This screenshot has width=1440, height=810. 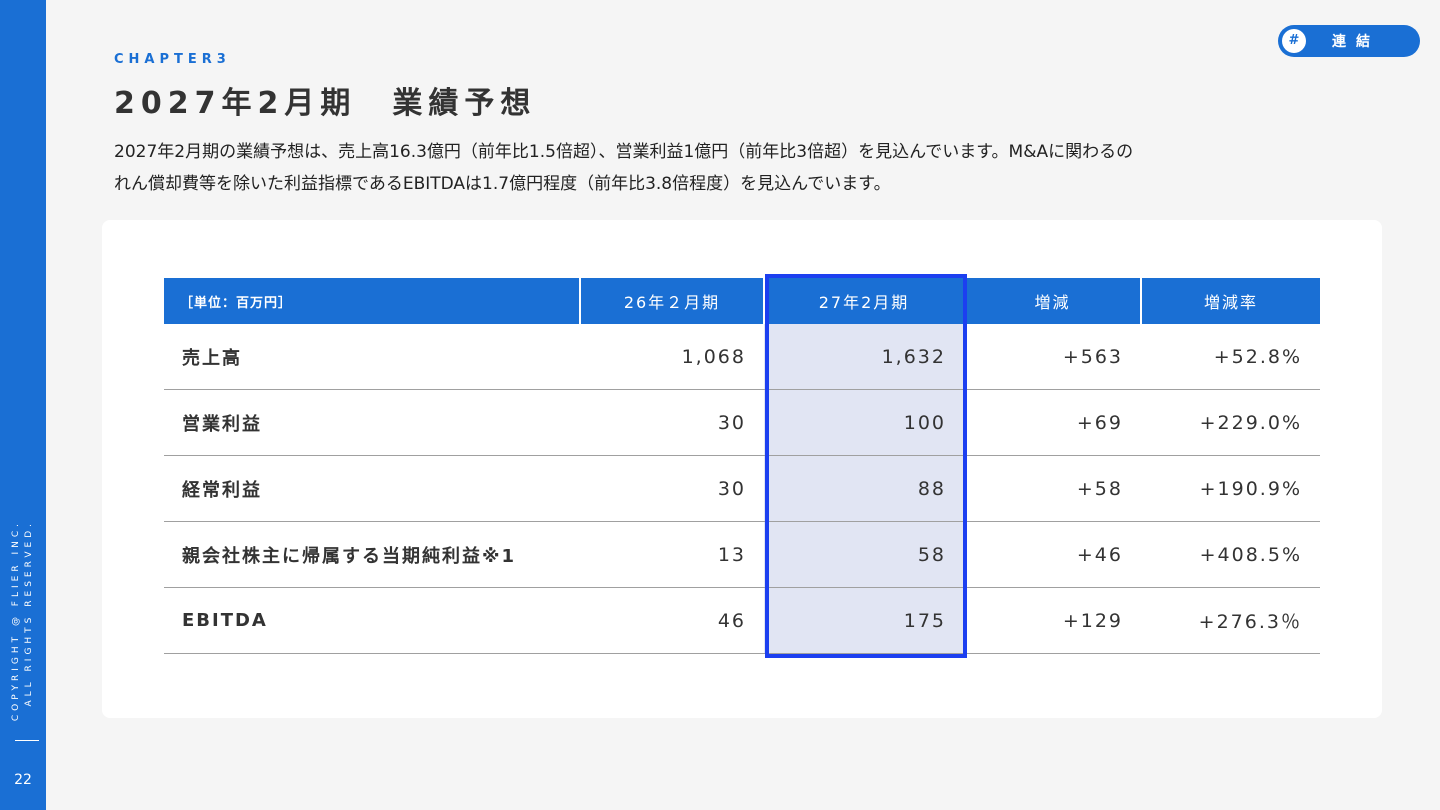 What do you see at coordinates (372, 620) in the screenshot?
I see `row-label: EBITDA` at bounding box center [372, 620].